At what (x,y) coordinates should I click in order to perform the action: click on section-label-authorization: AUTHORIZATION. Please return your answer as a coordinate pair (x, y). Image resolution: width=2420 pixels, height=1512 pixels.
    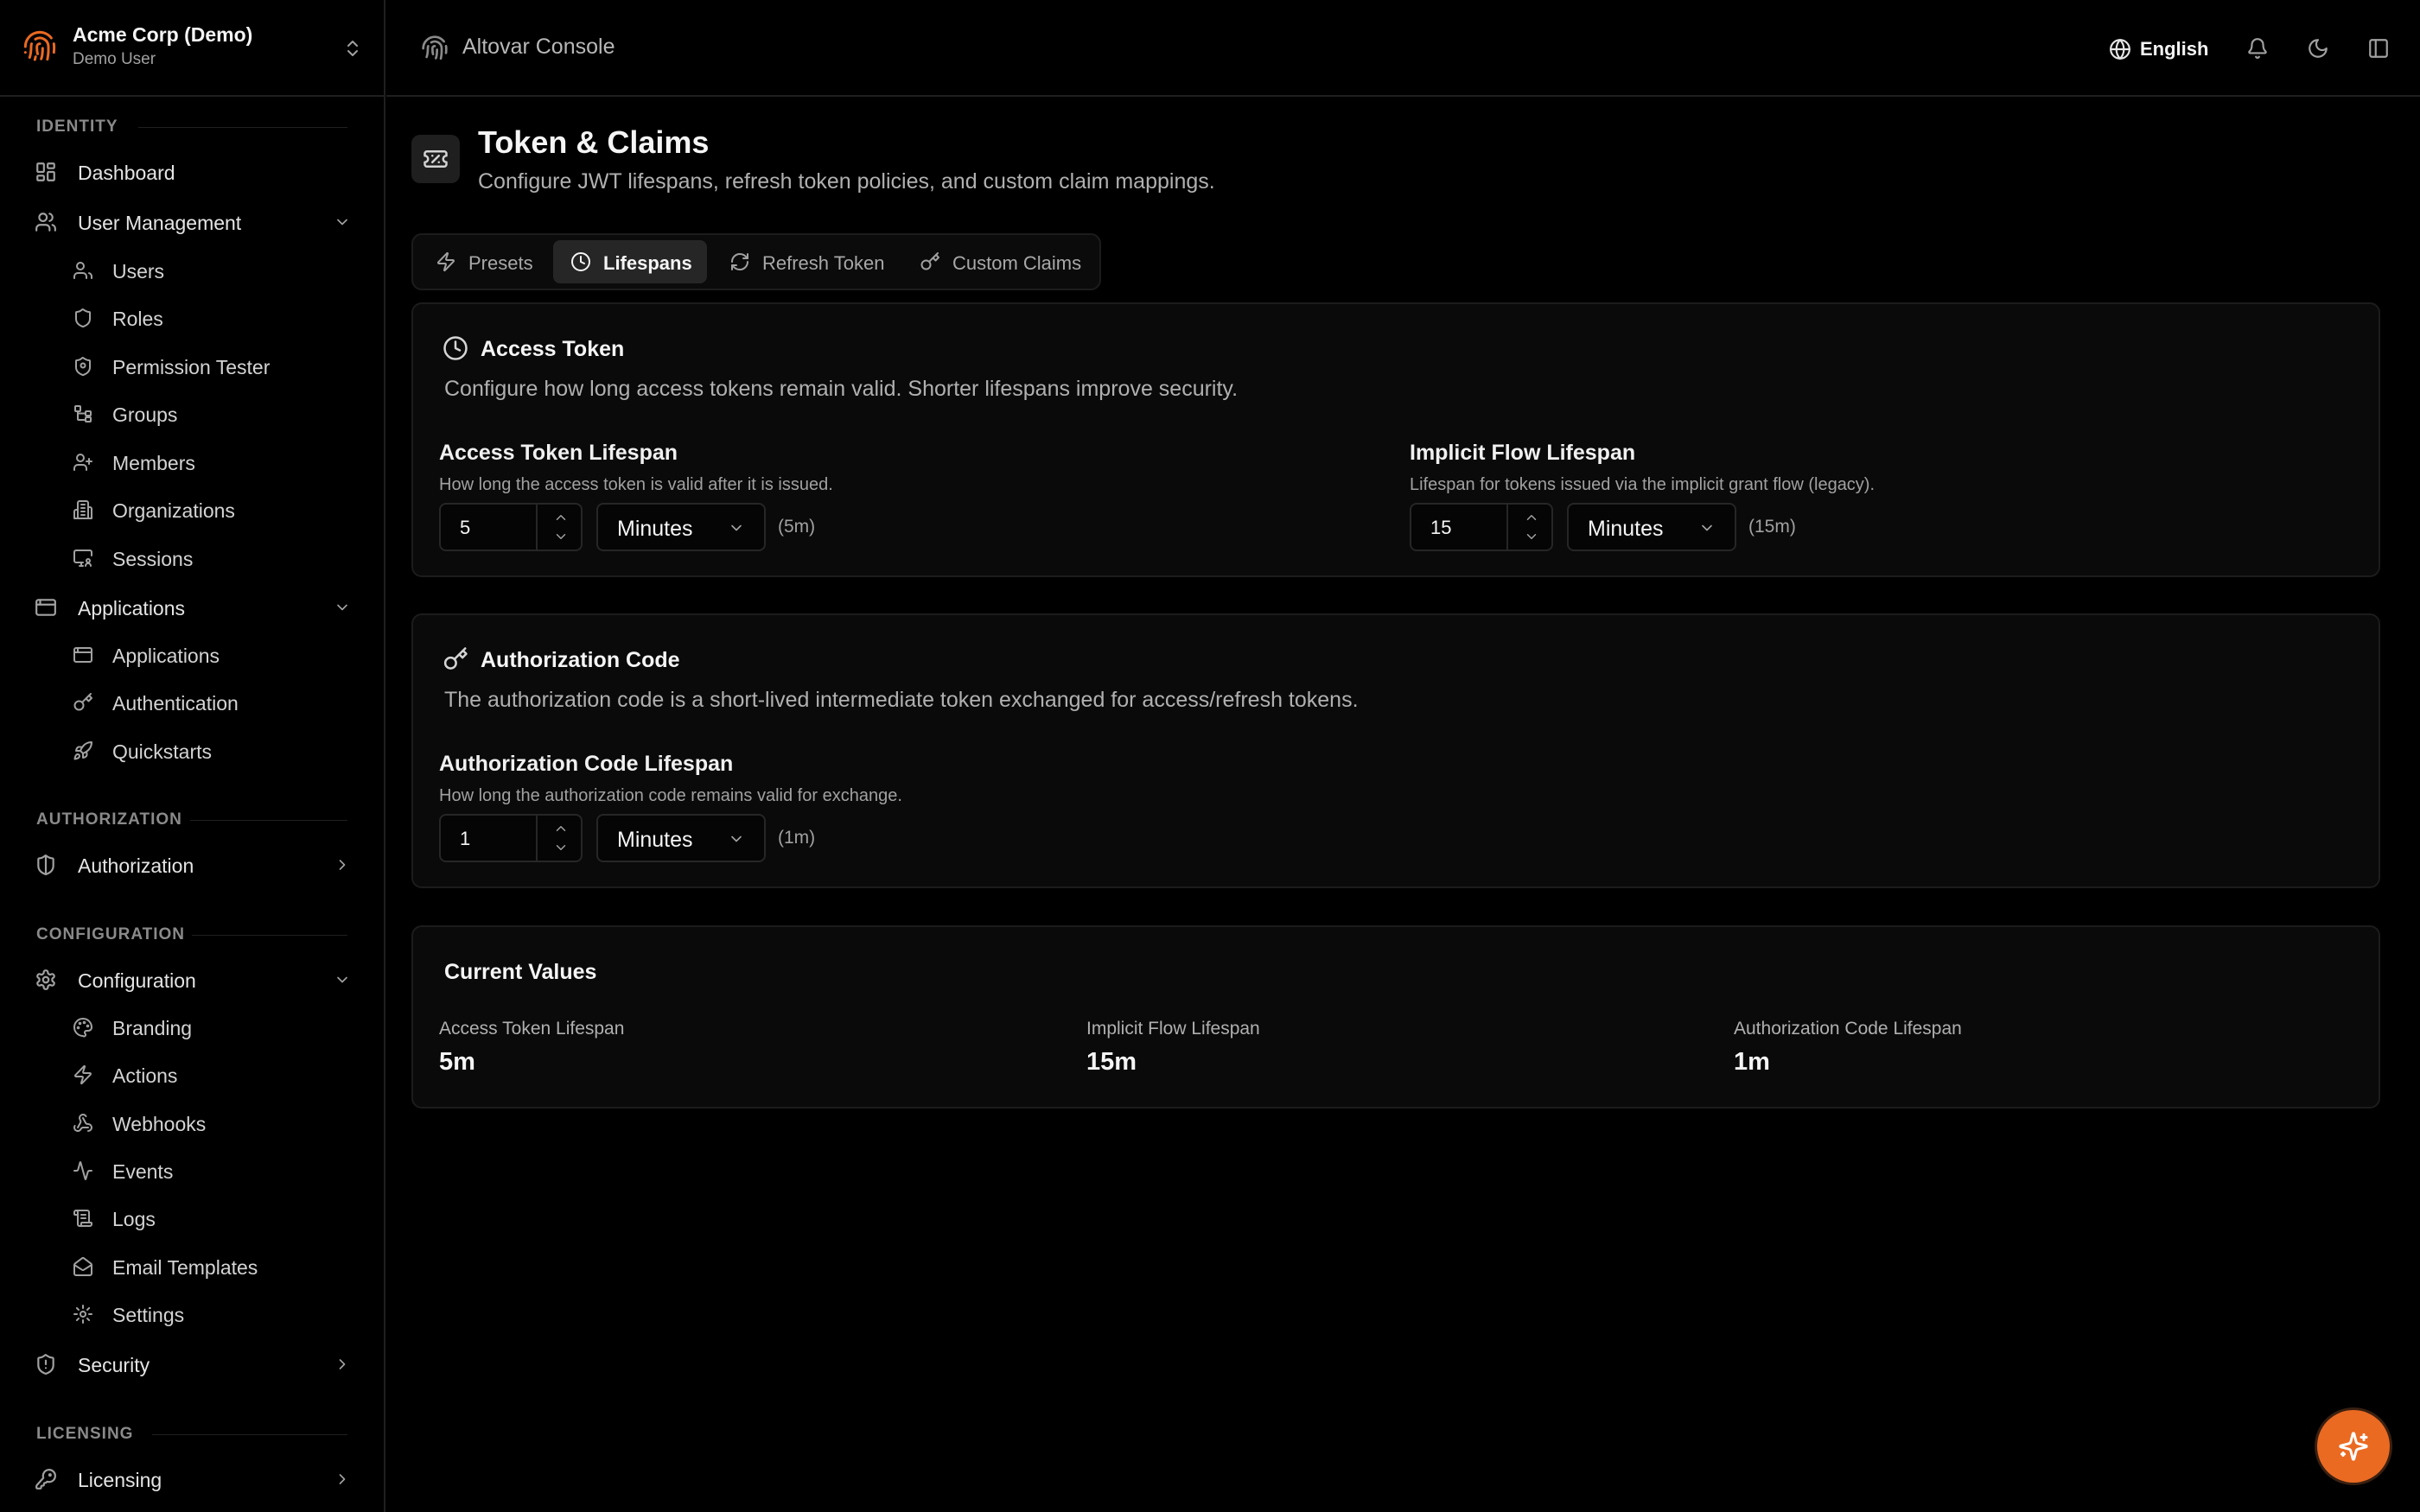
    Looking at the image, I should click on (109, 819).